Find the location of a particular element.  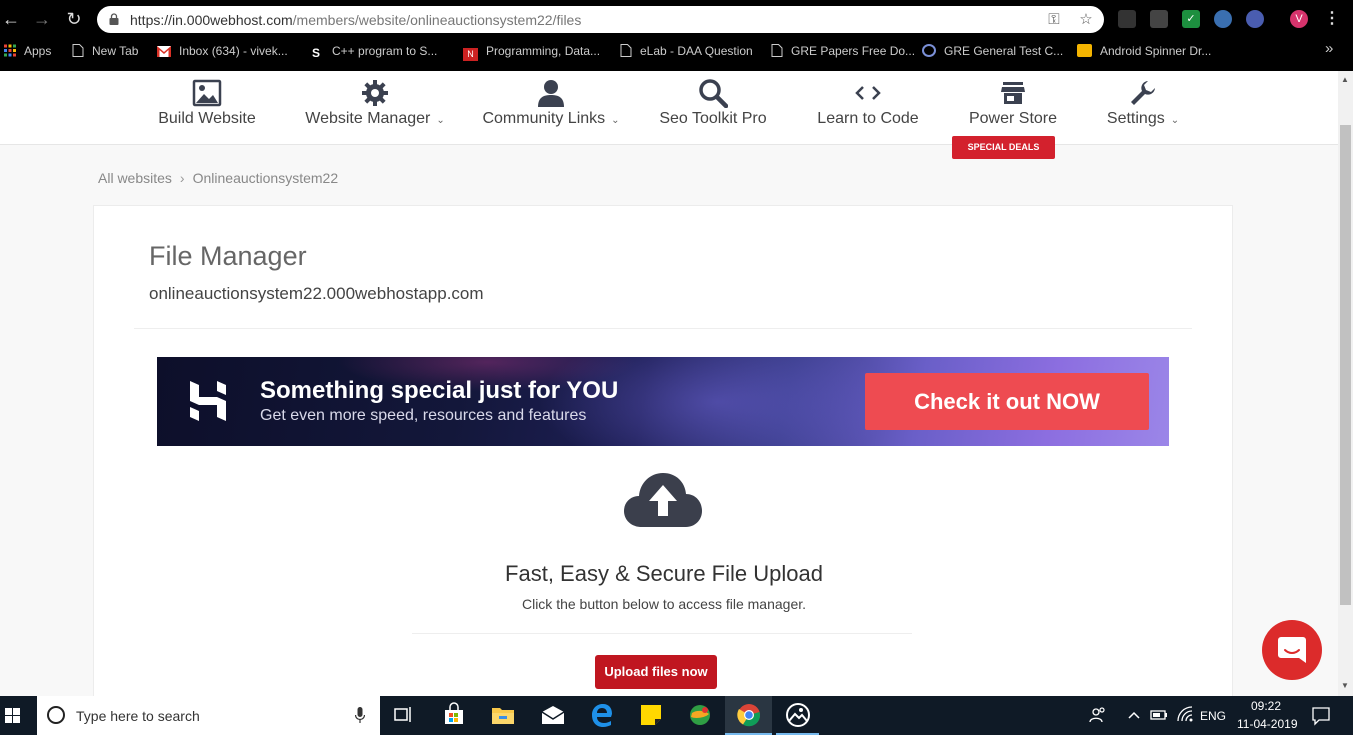

forward-arrow-icon: → is located at coordinates (42, 19).